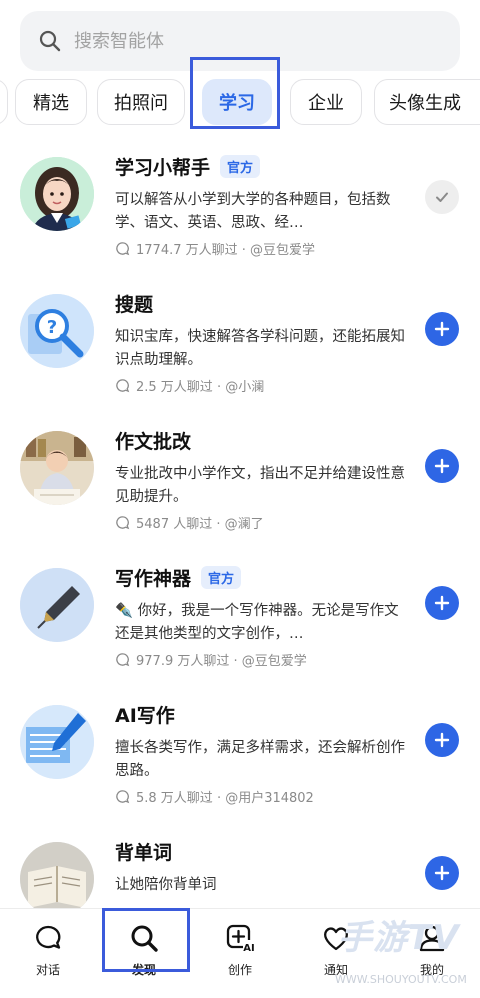 This screenshot has height=998, width=480. I want to click on tab-avatar-gen: 头像生成, so click(427, 102).